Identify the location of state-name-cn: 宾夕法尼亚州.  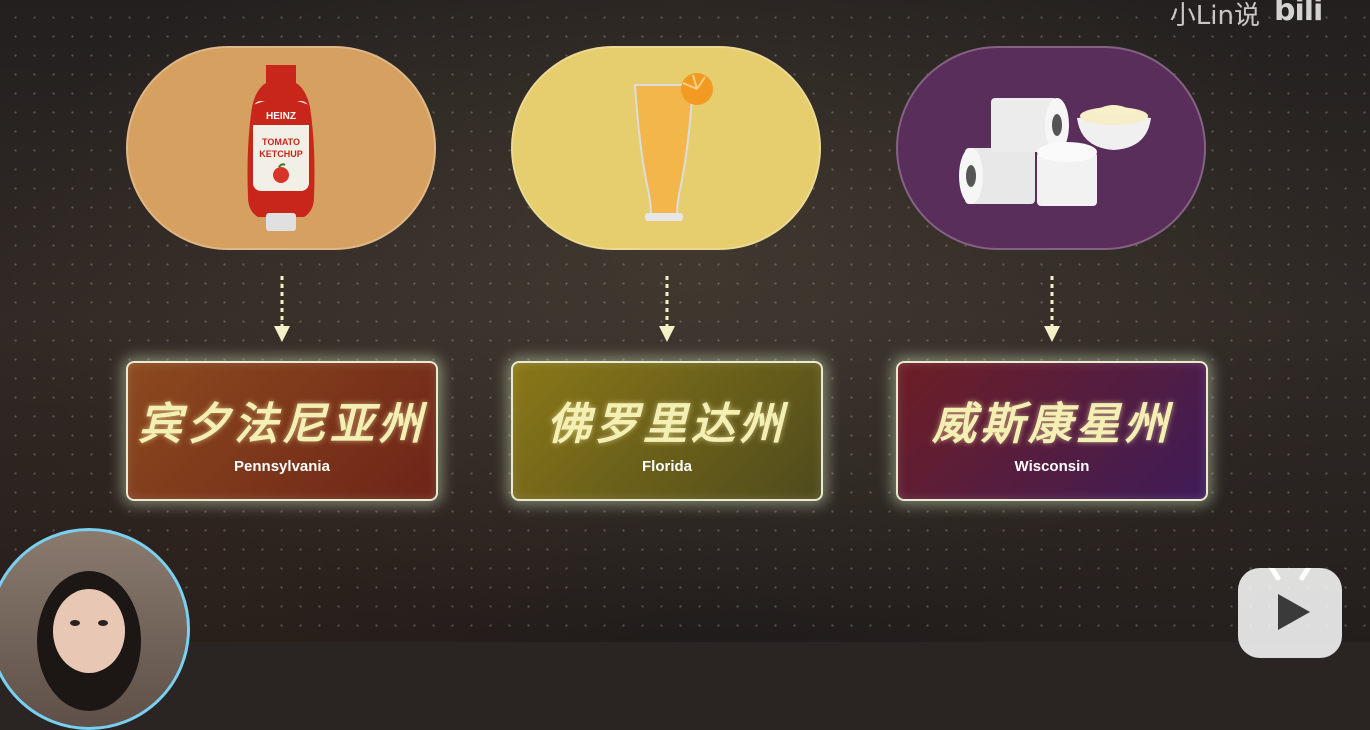
(282, 424).